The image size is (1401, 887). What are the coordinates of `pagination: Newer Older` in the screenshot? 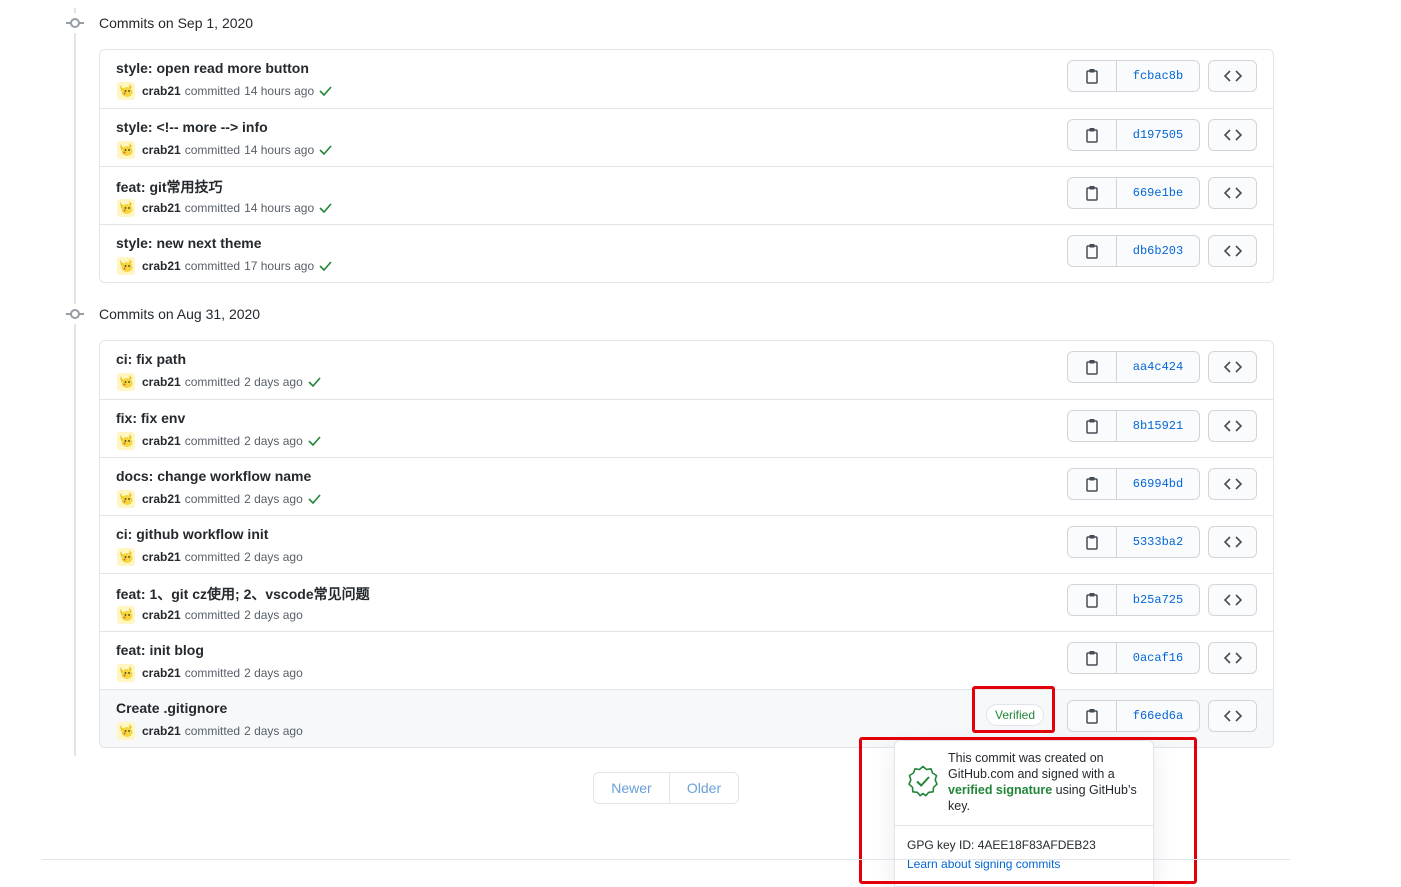 It's located at (666, 788).